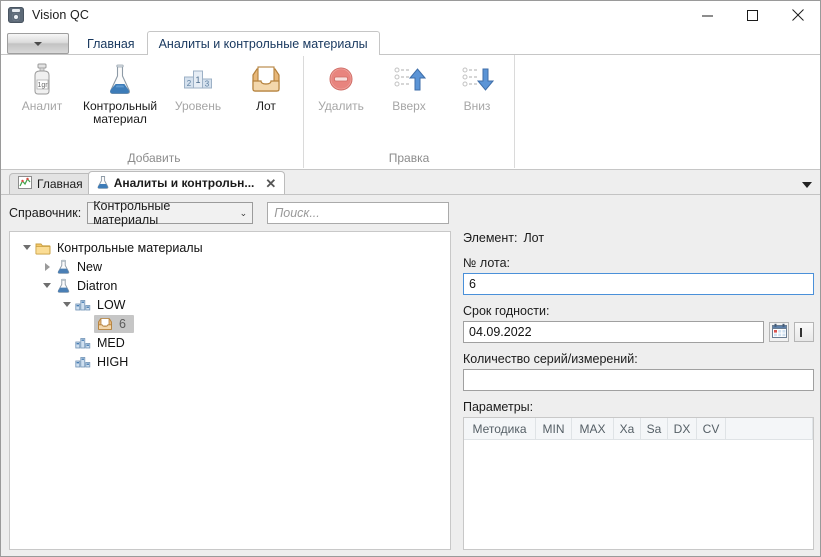 This screenshot has width=821, height=557. Describe the element at coordinates (341, 106) in the screenshot. I see `ribbon-button-delete-label: Удалить` at that location.